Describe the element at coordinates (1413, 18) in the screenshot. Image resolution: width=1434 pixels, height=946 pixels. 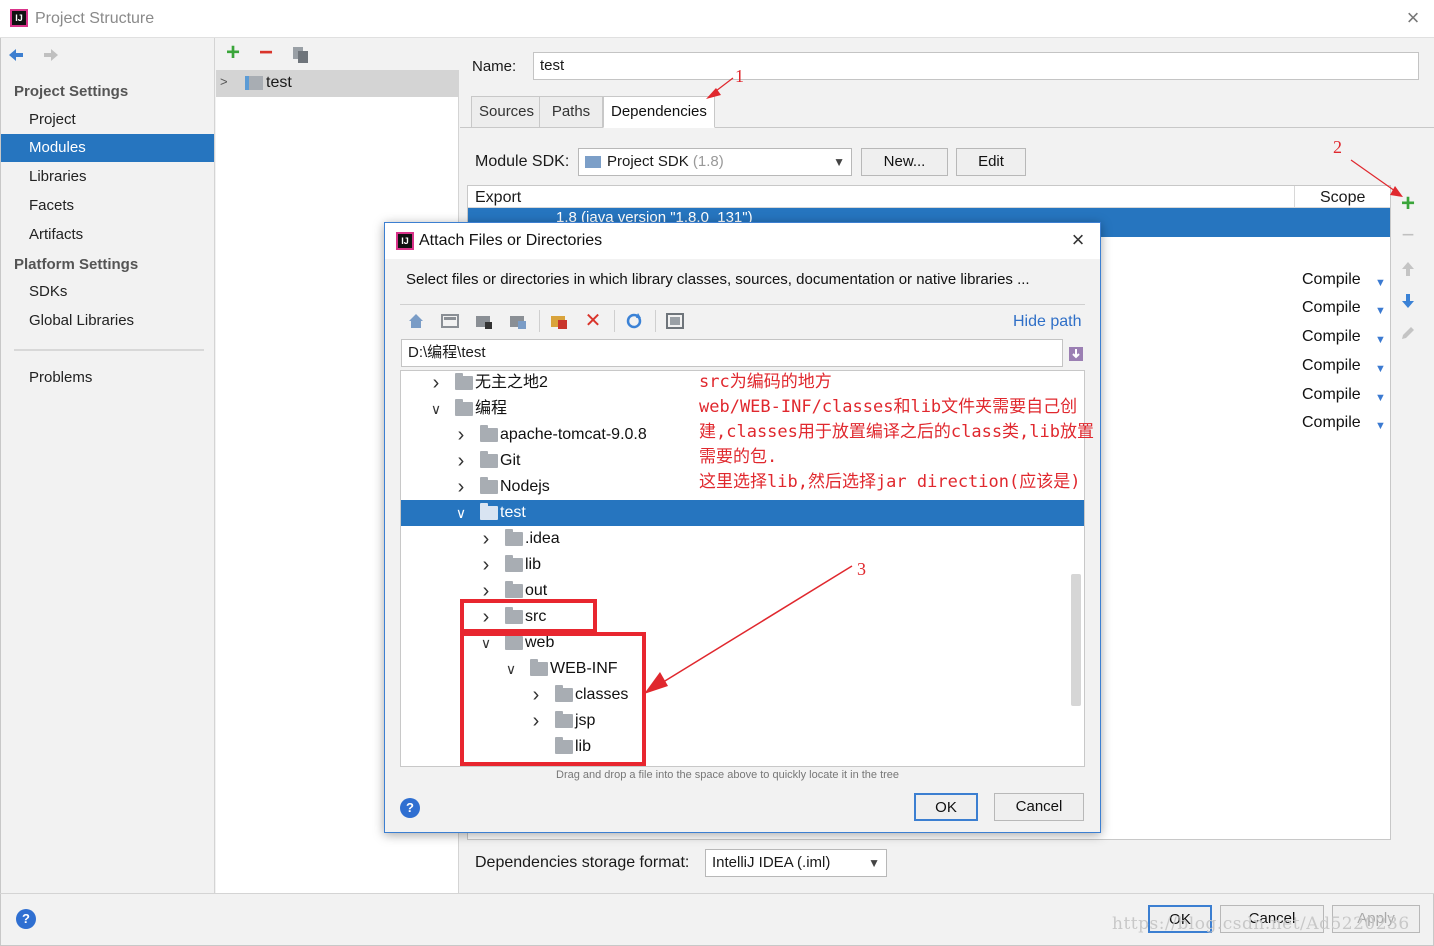
I see `window-close-button: ×` at that location.